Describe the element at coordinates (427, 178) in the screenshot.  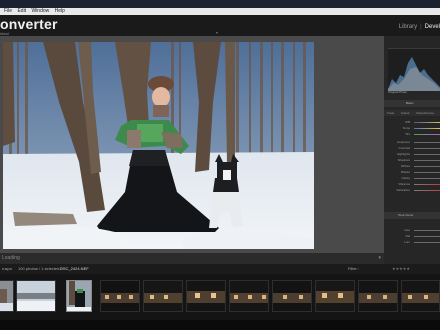
I see `slider-clarity-track` at that location.